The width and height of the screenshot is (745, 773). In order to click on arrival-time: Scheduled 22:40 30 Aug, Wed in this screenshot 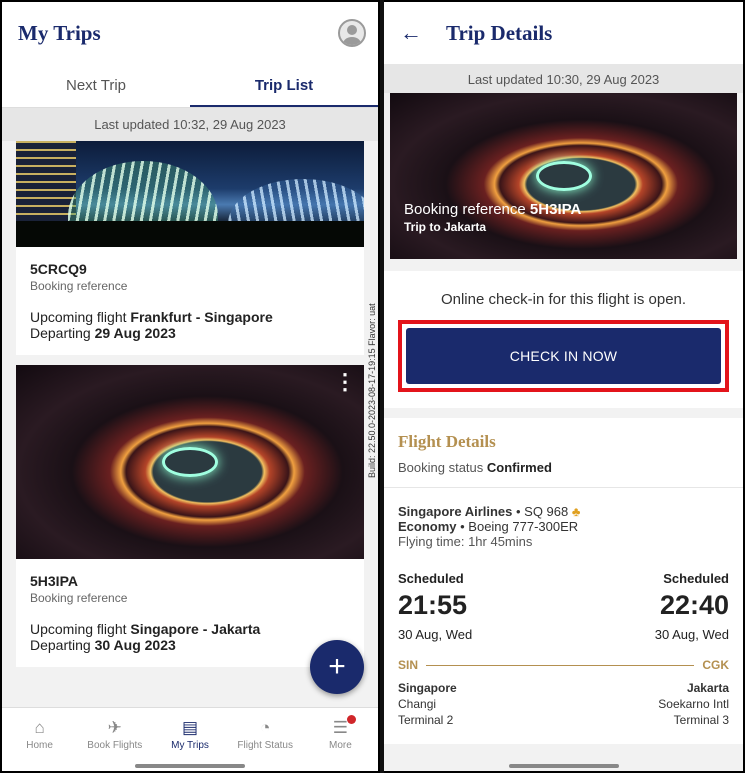, I will do `click(691, 606)`.